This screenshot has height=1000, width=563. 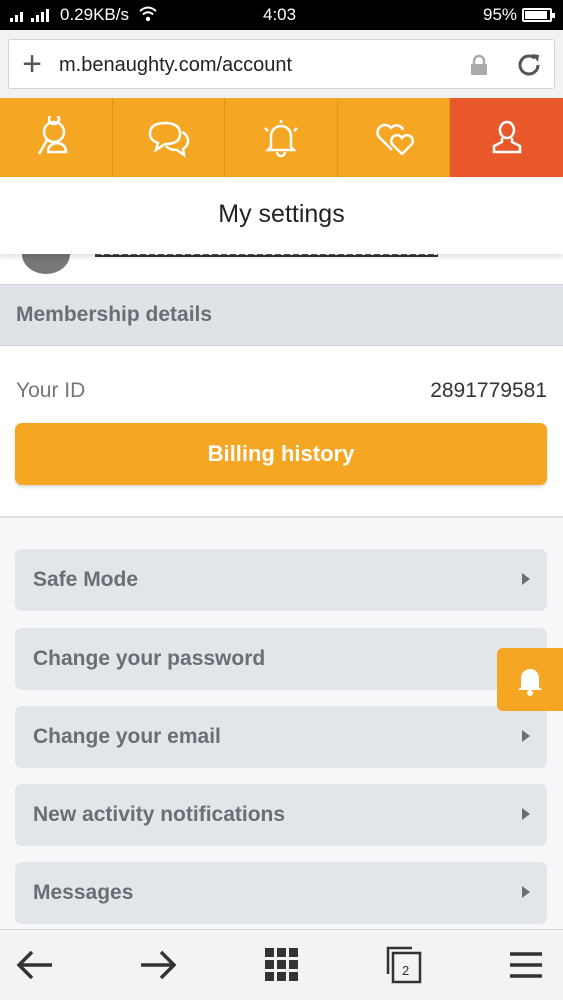 What do you see at coordinates (281, 893) in the screenshot?
I see `menu-item-messages: Messages` at bounding box center [281, 893].